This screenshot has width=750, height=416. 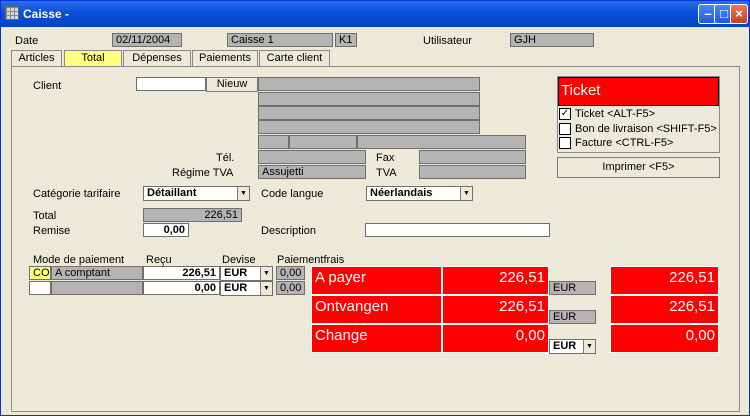 What do you see at coordinates (225, 58) in the screenshot?
I see `tab-paiements: Paiements` at bounding box center [225, 58].